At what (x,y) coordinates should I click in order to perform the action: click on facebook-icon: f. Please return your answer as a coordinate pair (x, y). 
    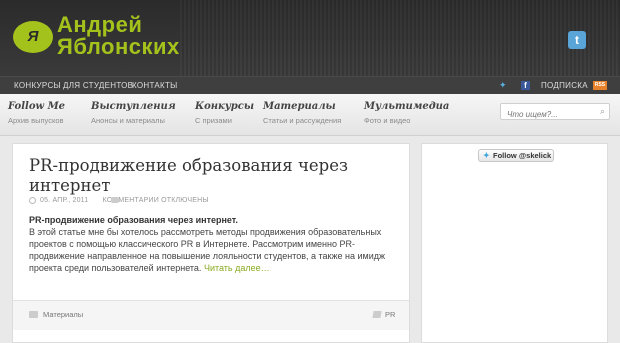
    Looking at the image, I should click on (525, 85).